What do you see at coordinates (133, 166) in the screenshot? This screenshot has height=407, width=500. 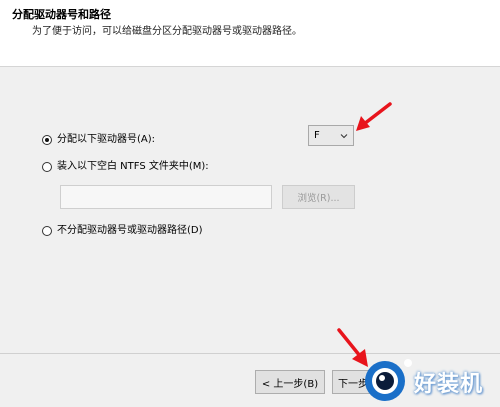 I see `option-mount-folder-label: 装入以下空白 NTFS 文件夹中(M):` at bounding box center [133, 166].